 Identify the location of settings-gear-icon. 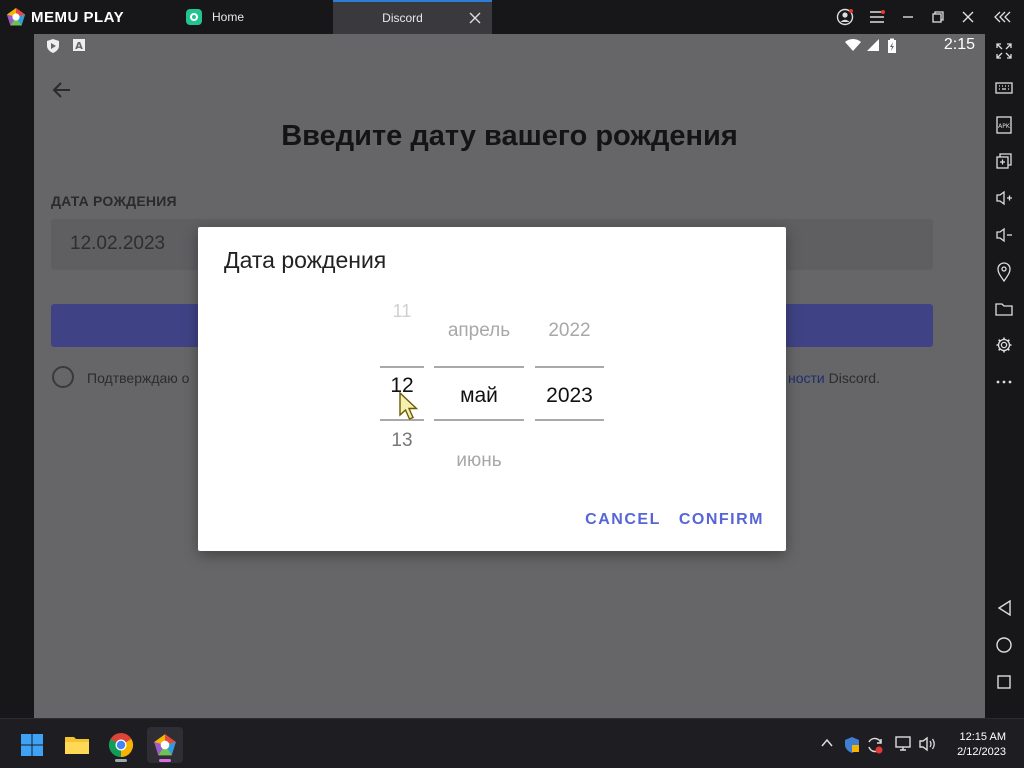
(1004, 345).